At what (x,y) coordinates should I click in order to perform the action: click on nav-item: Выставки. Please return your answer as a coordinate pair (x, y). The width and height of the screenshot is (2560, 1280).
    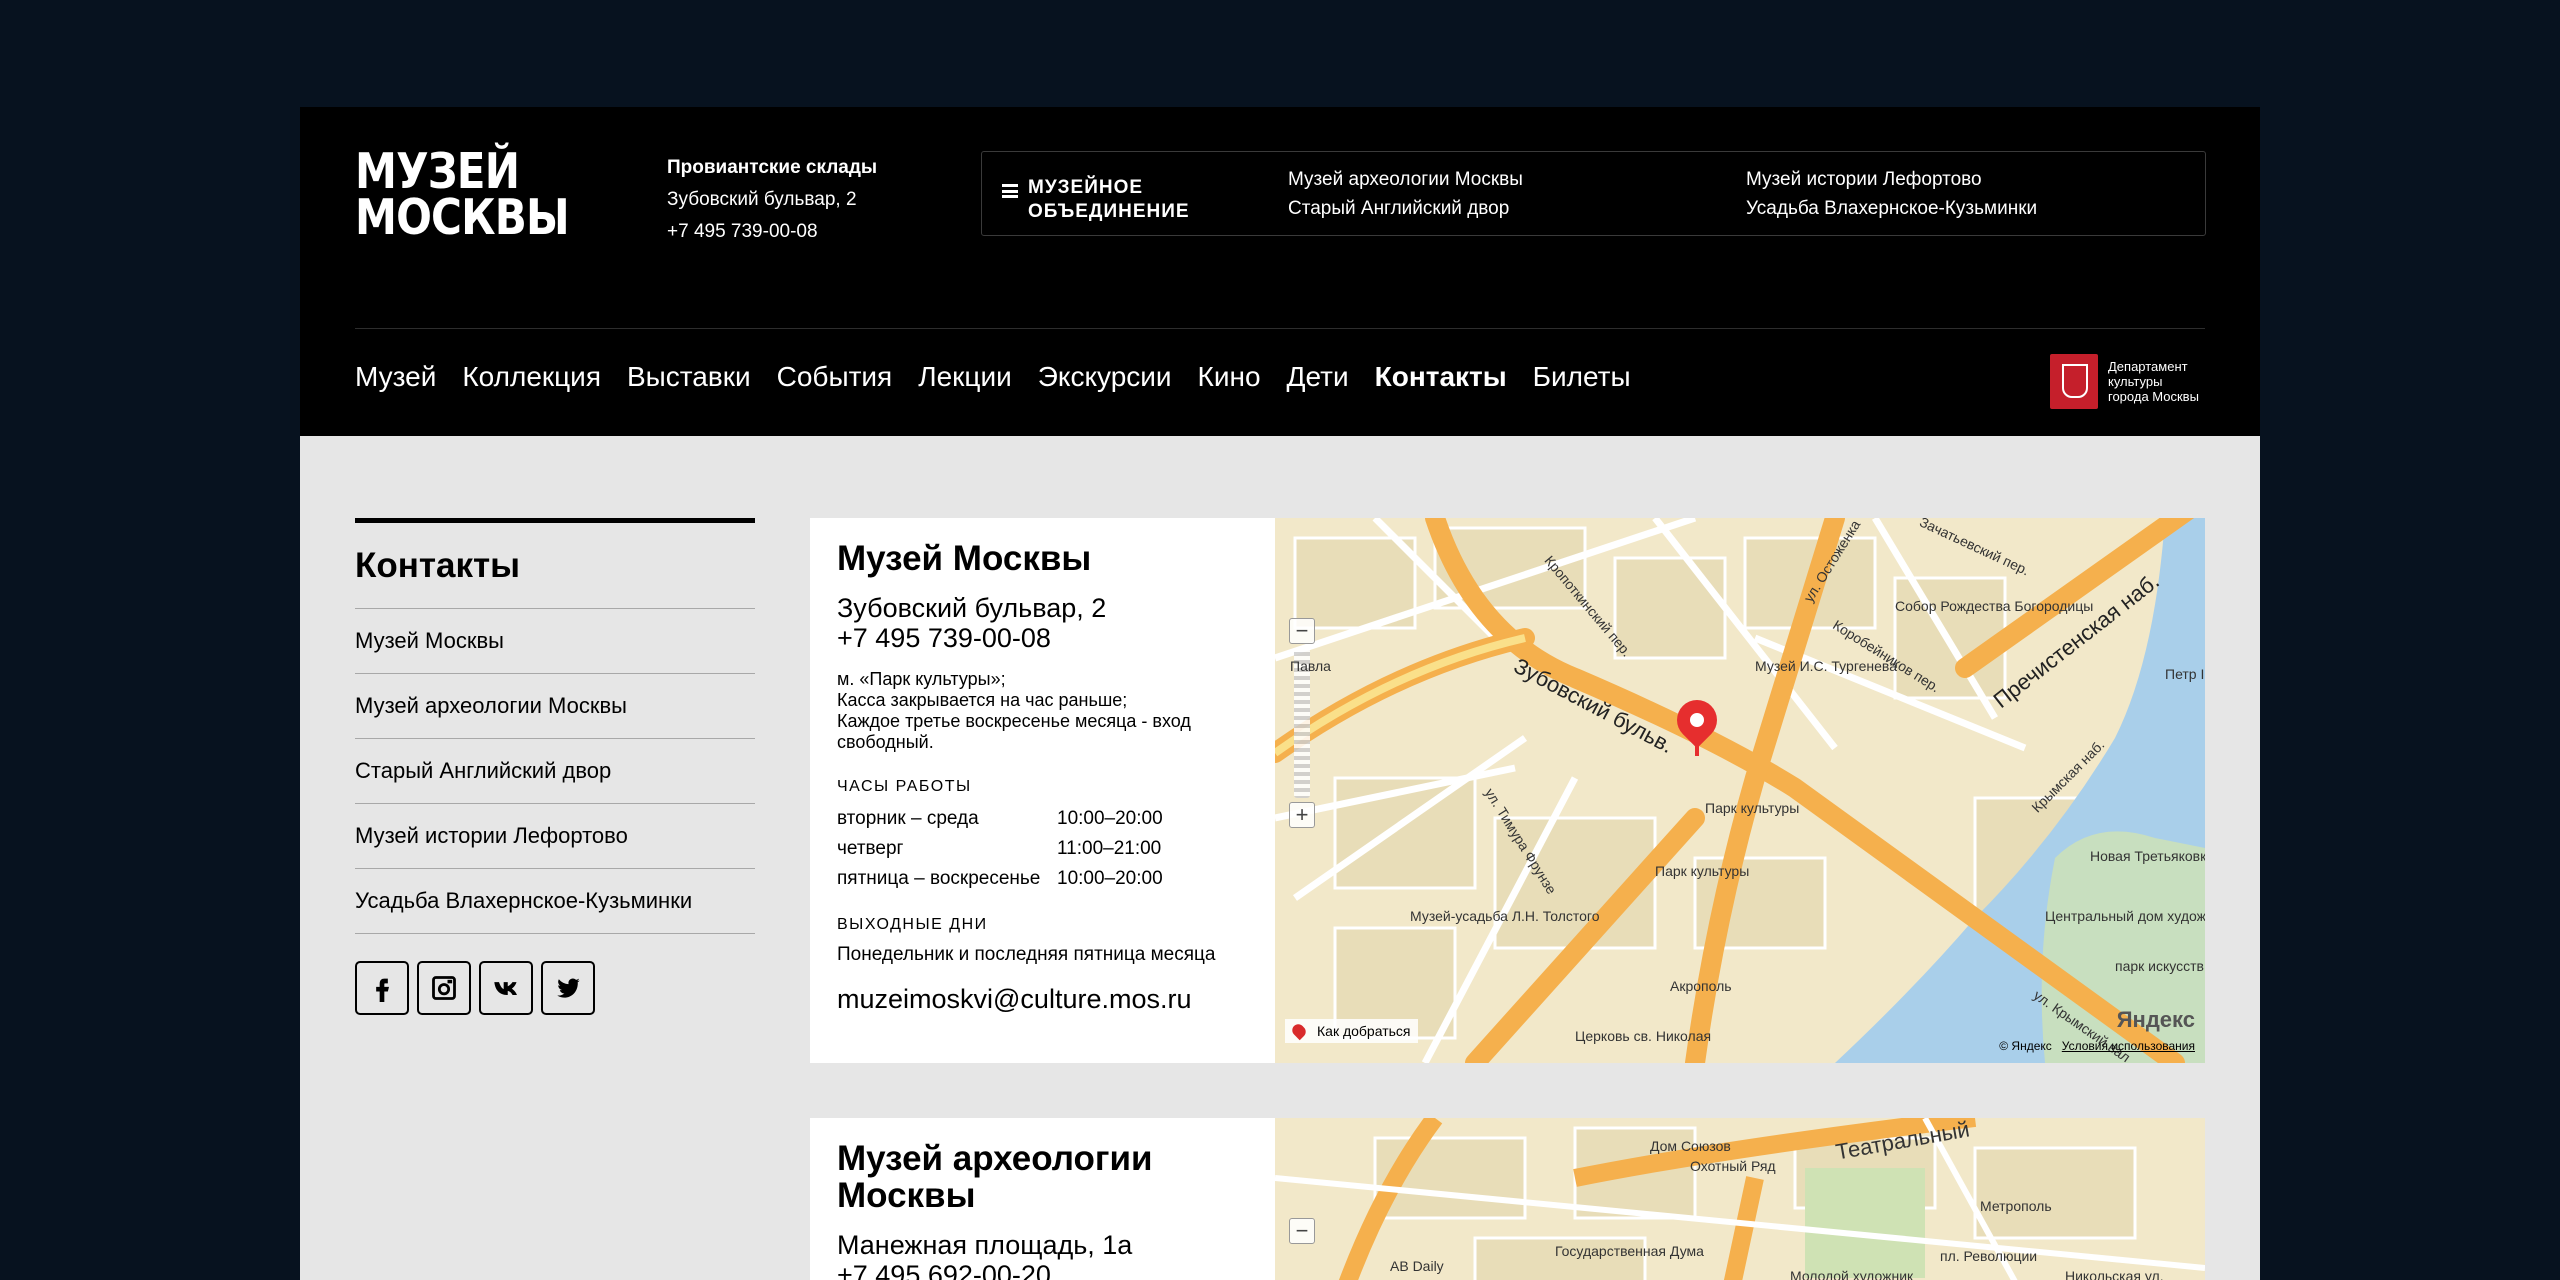
    Looking at the image, I should click on (689, 377).